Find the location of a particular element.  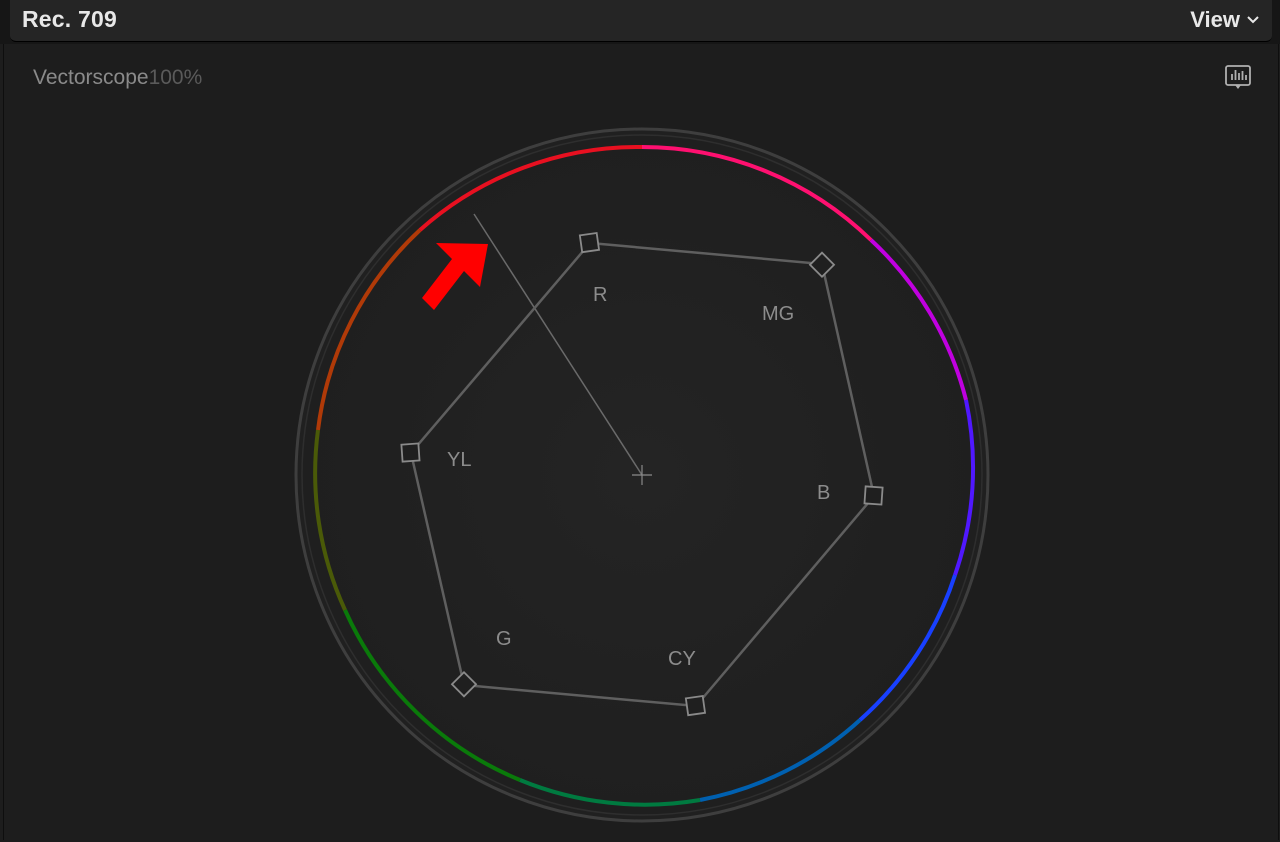

target-label-cy: CY is located at coordinates (682, 659).